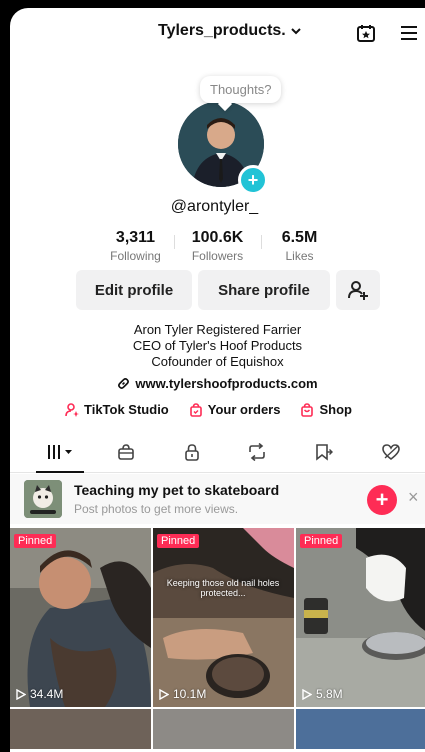 The image size is (425, 752). What do you see at coordinates (264, 290) in the screenshot?
I see `share-profile-button: Share profile` at bounding box center [264, 290].